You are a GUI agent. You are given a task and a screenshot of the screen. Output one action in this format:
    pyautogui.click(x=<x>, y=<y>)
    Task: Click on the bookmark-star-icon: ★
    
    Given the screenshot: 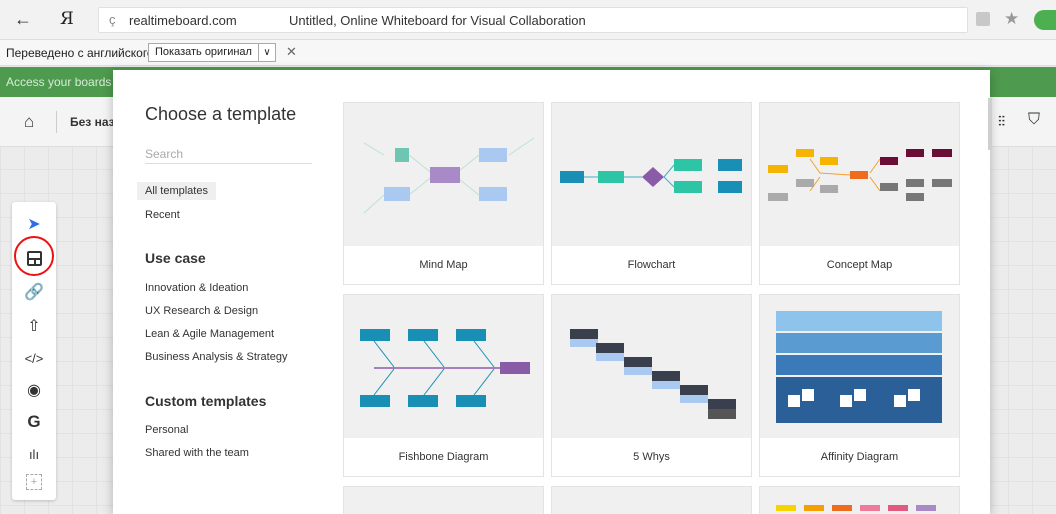 What is the action you would take?
    pyautogui.click(x=1011, y=19)
    